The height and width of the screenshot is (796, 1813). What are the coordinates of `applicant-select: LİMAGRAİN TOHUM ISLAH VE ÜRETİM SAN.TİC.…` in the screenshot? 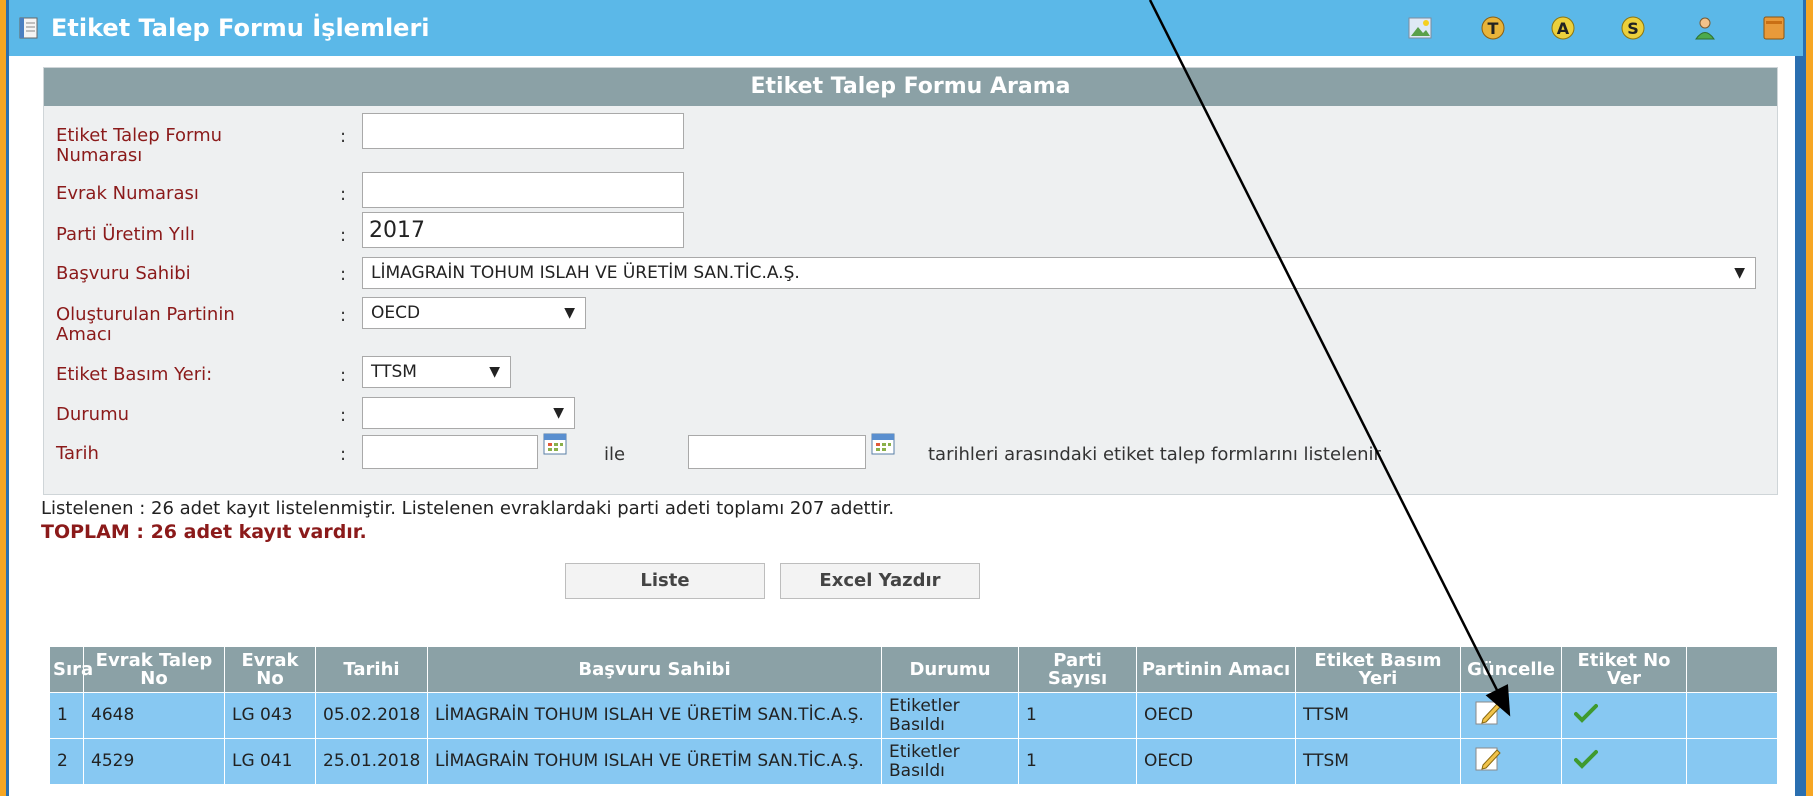 It's located at (1059, 273).